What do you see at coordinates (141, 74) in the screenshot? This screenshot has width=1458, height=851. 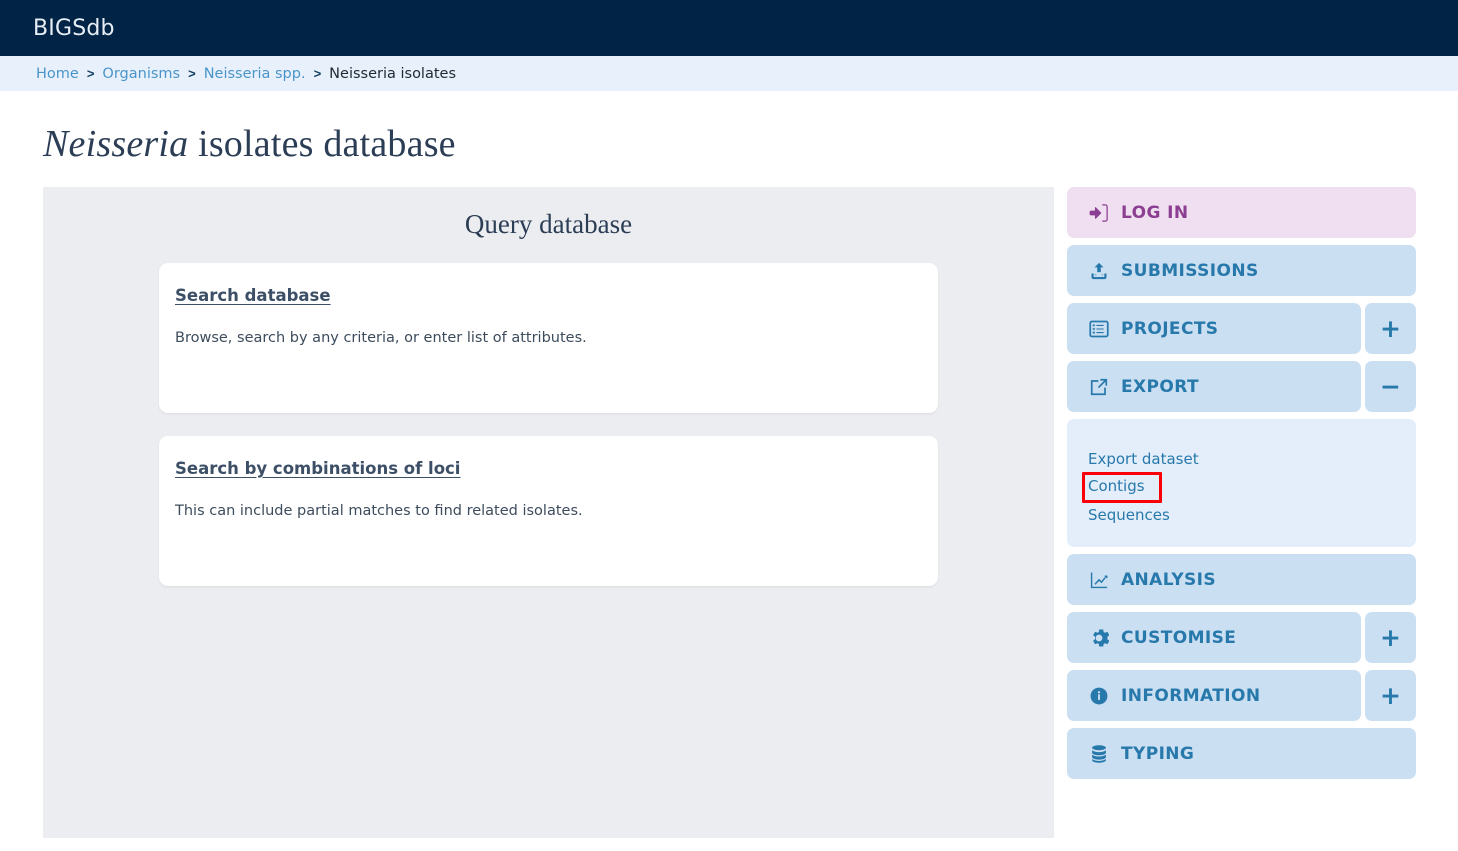 I see `breadcrumb-item-organisms: Organisms` at bounding box center [141, 74].